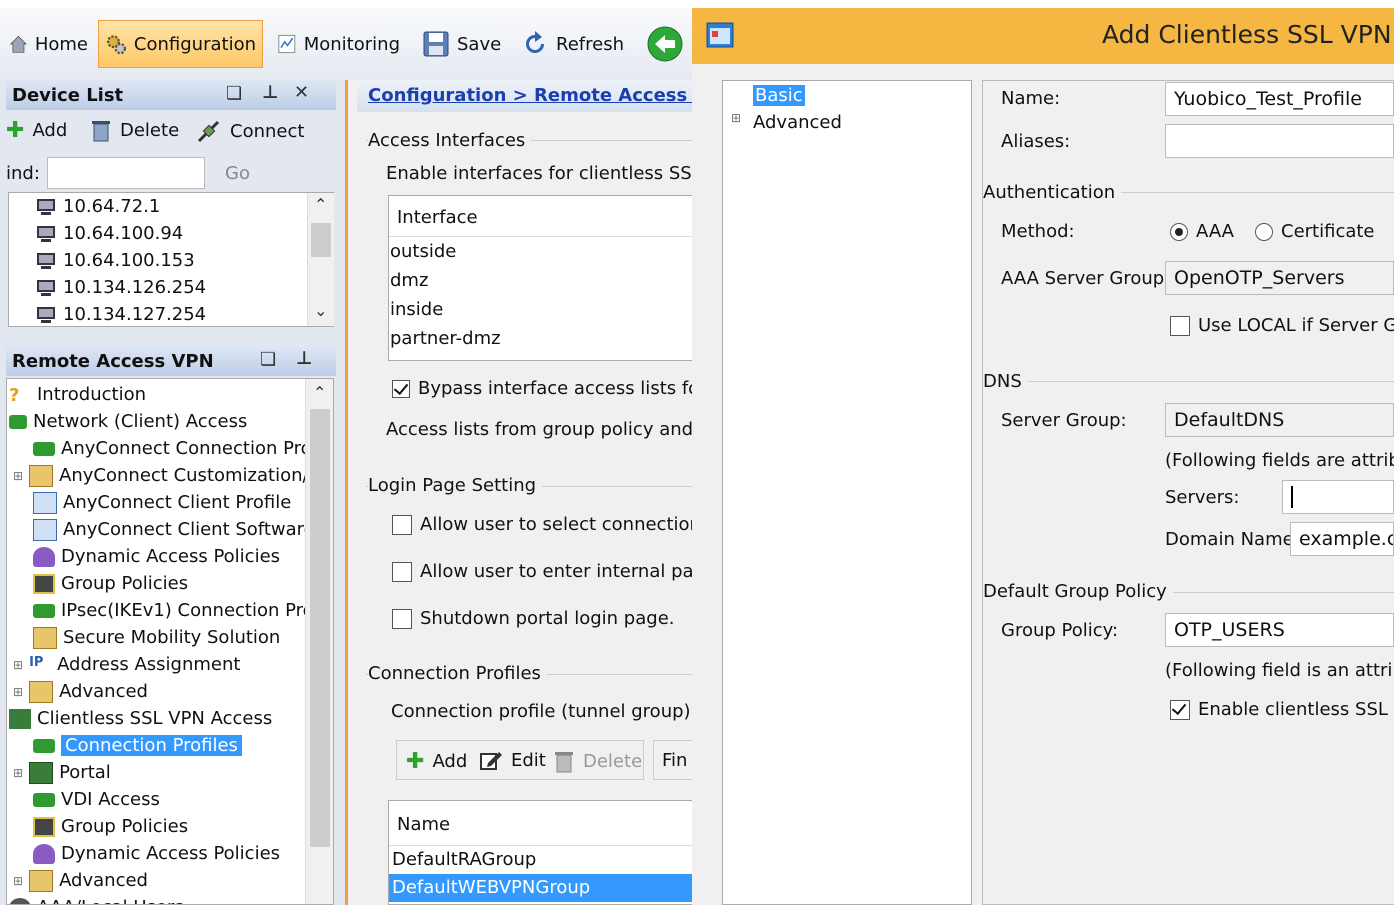  Describe the element at coordinates (1342, 539) in the screenshot. I see `domain-name-input: example.c` at that location.